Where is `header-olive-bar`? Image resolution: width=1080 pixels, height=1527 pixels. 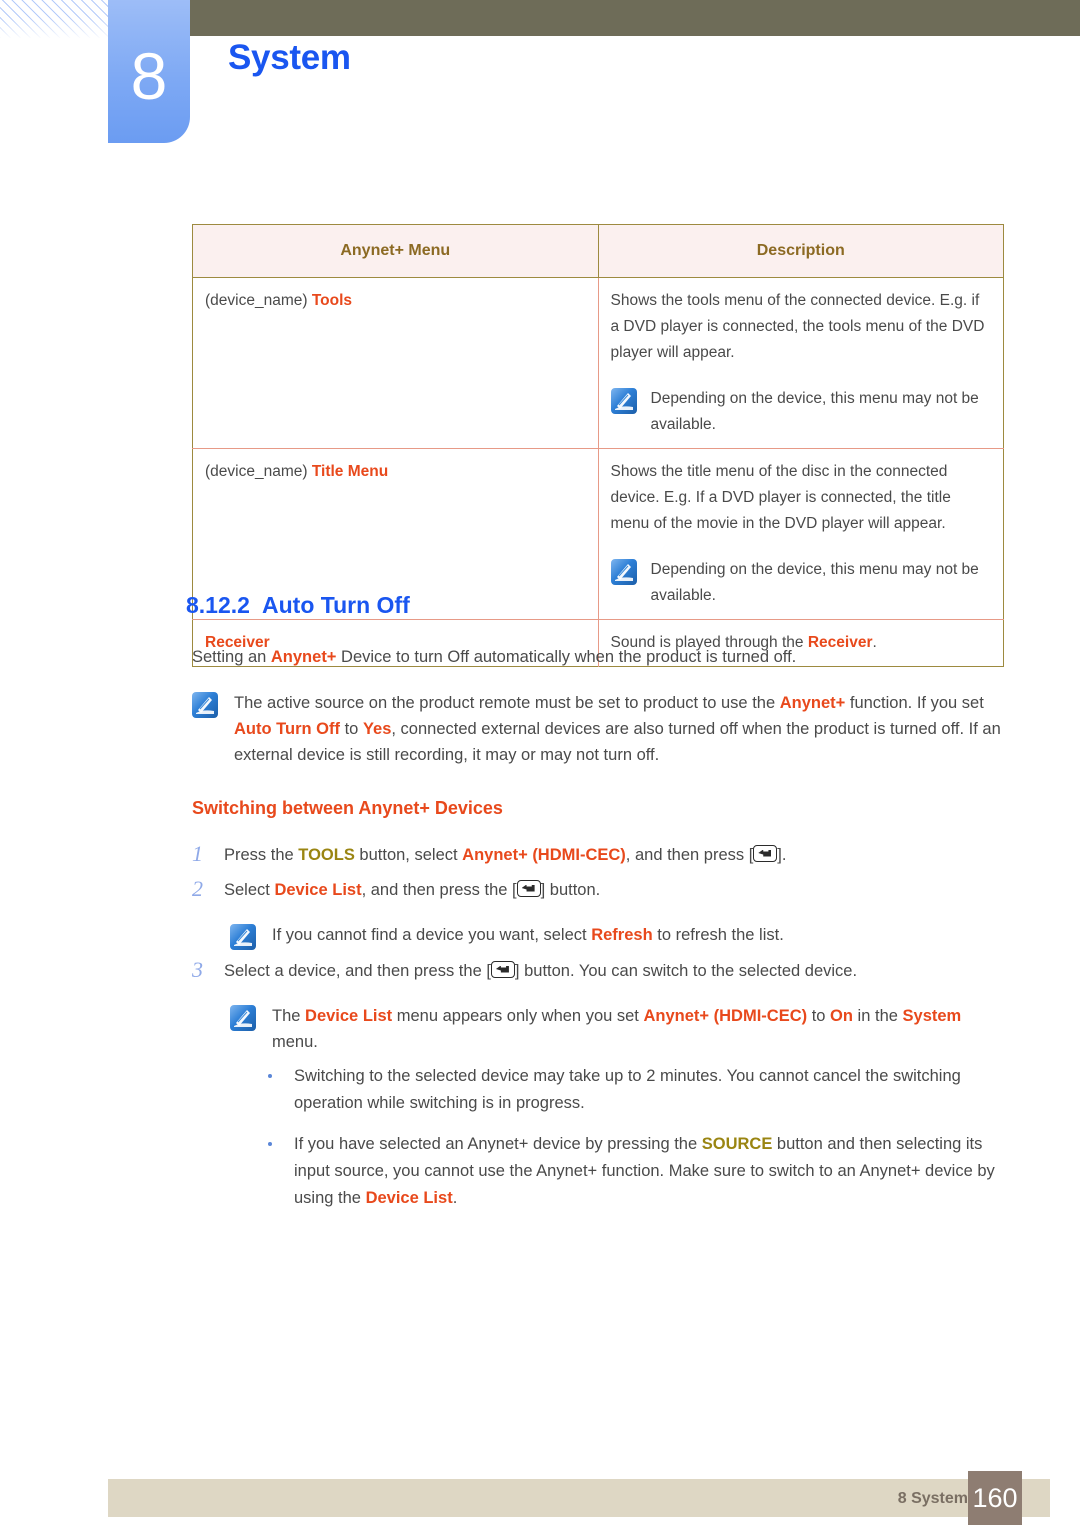
header-olive-bar is located at coordinates (635, 18).